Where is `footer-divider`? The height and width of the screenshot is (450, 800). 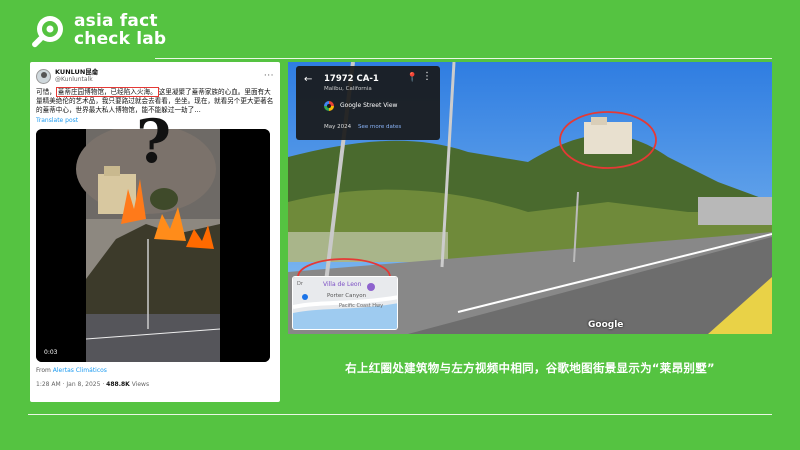
footer-divider is located at coordinates (400, 414).